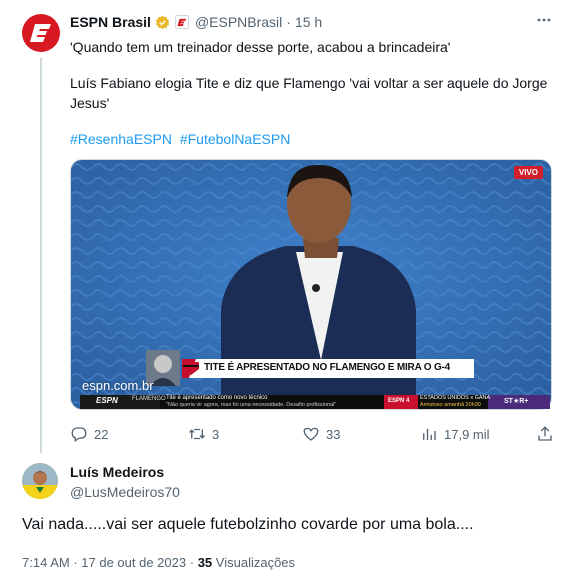 This screenshot has width=580, height=576. What do you see at coordinates (545, 433) in the screenshot?
I see `share-icon` at bounding box center [545, 433].